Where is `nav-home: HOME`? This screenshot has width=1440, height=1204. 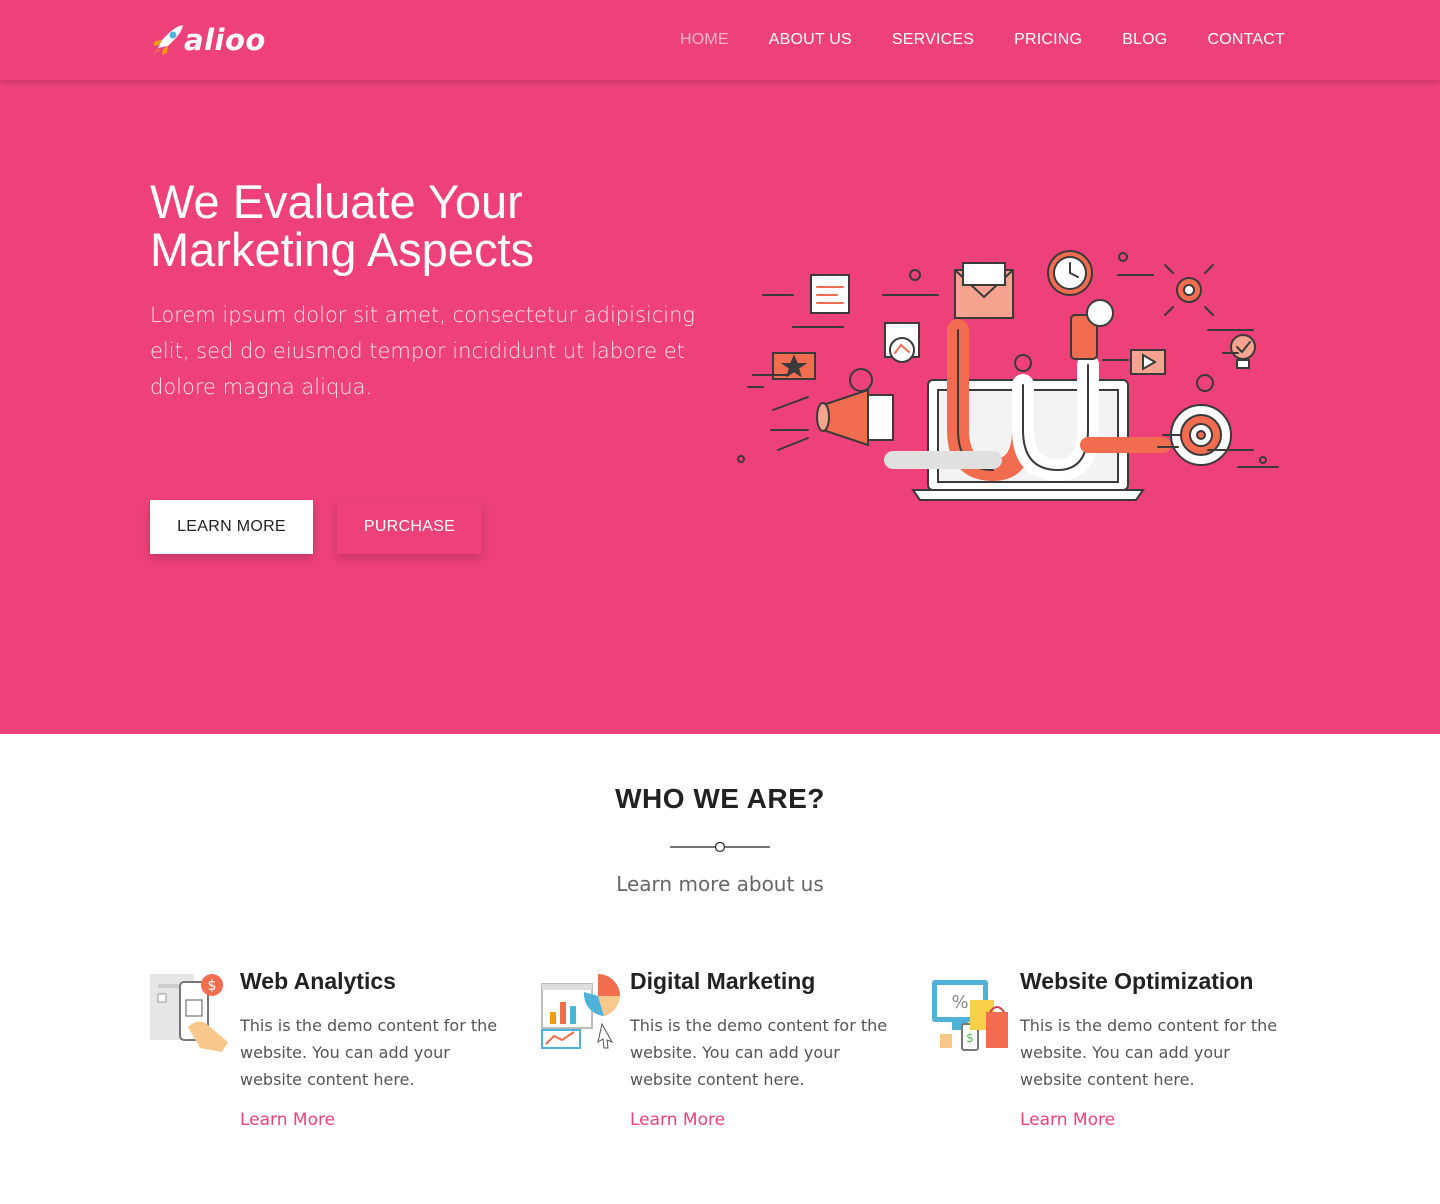 nav-home: HOME is located at coordinates (704, 40).